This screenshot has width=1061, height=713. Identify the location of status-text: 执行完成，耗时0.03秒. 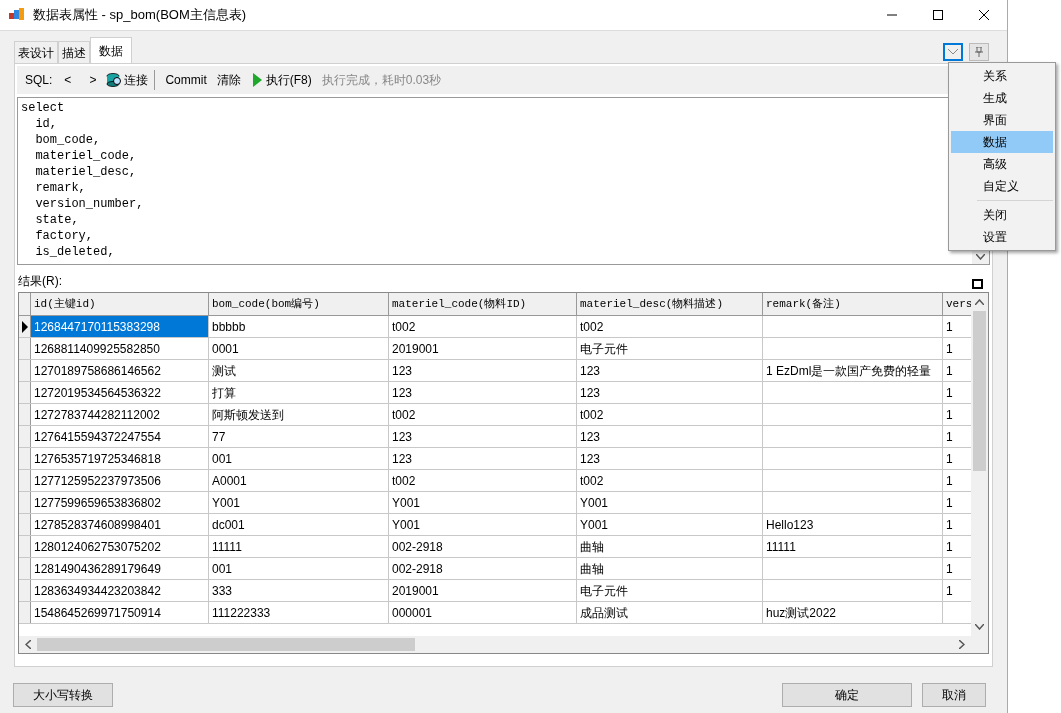
(381, 80).